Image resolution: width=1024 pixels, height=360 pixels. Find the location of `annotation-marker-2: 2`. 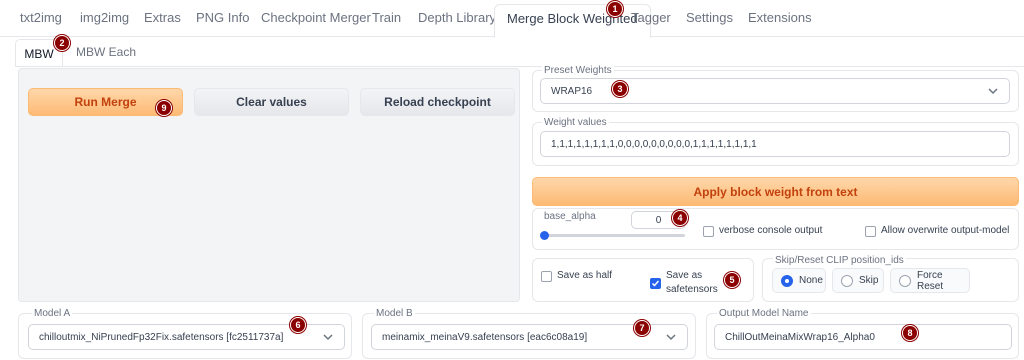

annotation-marker-2: 2 is located at coordinates (62, 43).